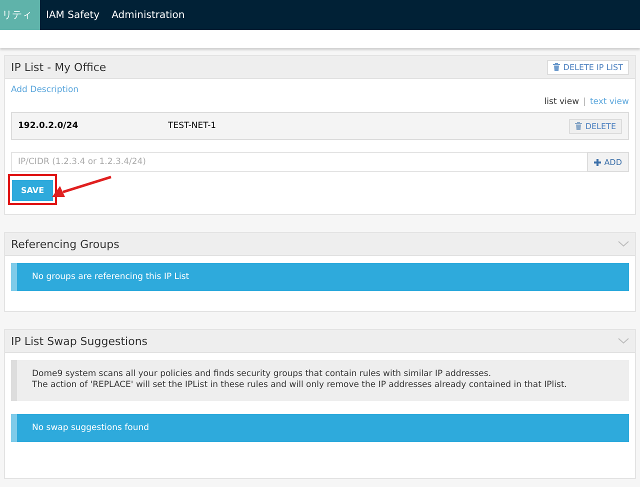 This screenshot has width=640, height=487. Describe the element at coordinates (562, 102) in the screenshot. I see `view-toggle: list view` at that location.